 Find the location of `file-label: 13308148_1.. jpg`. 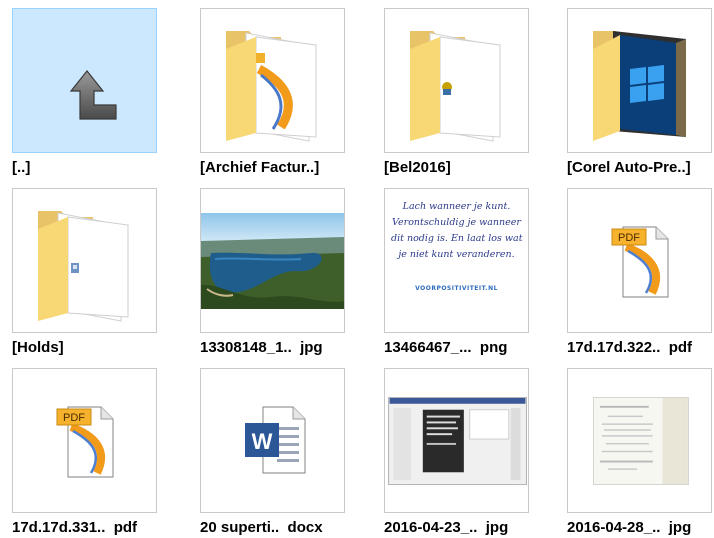

file-label: 13308148_1.. jpg is located at coordinates (261, 347).